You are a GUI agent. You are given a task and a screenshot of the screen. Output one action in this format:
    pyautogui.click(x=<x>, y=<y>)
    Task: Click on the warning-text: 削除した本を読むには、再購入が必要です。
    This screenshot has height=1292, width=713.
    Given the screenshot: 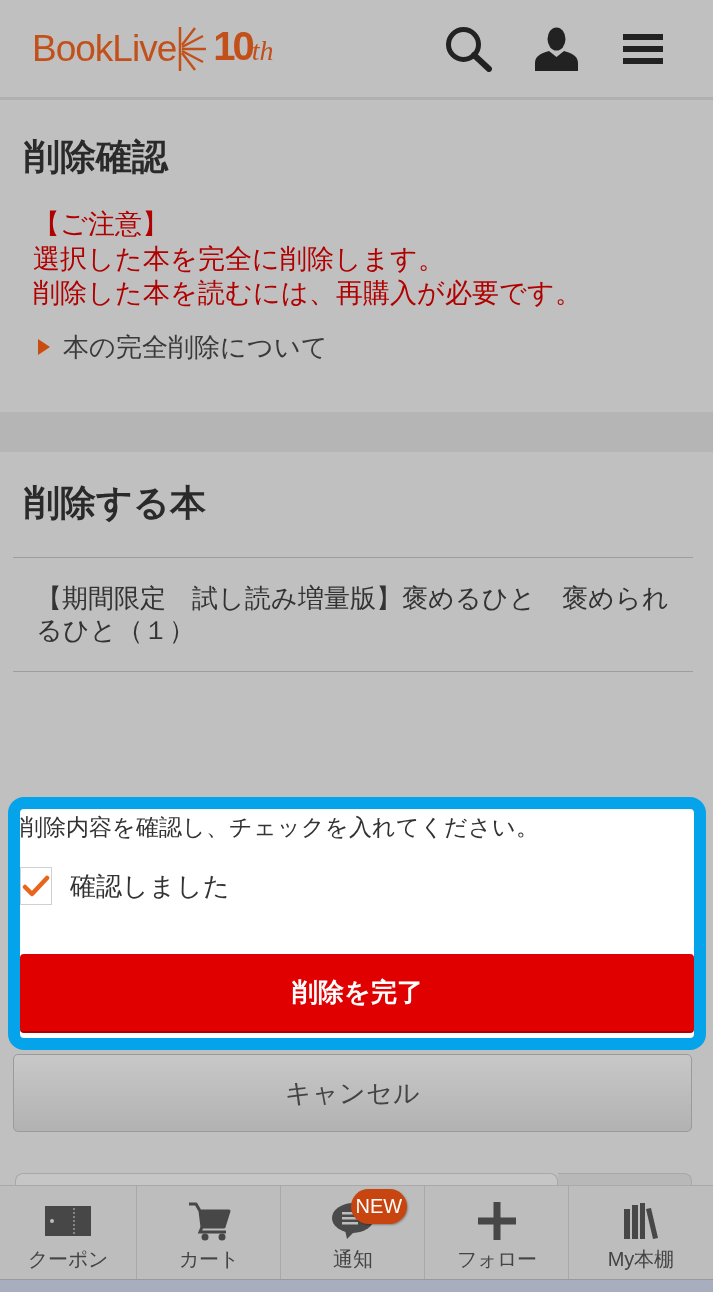 What is the action you would take?
    pyautogui.click(x=307, y=293)
    